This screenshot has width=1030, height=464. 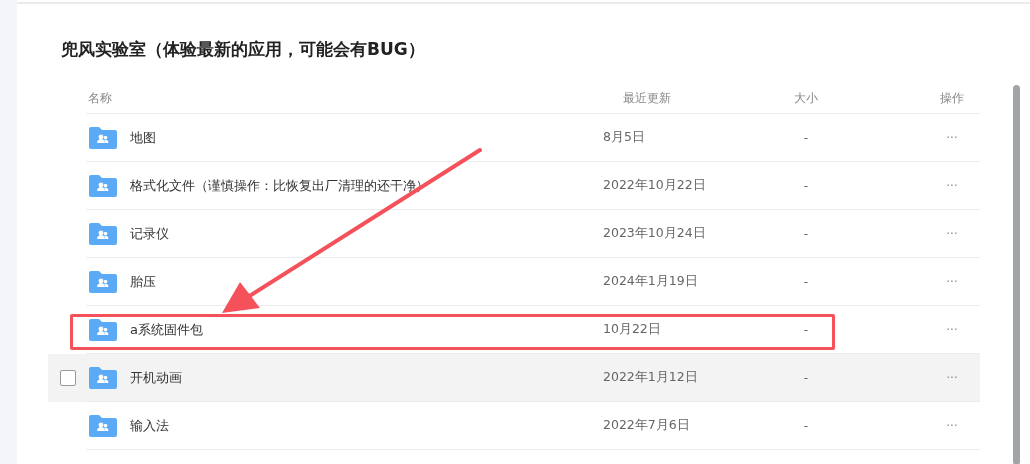 What do you see at coordinates (143, 281) in the screenshot?
I see `folder-name: 胎压` at bounding box center [143, 281].